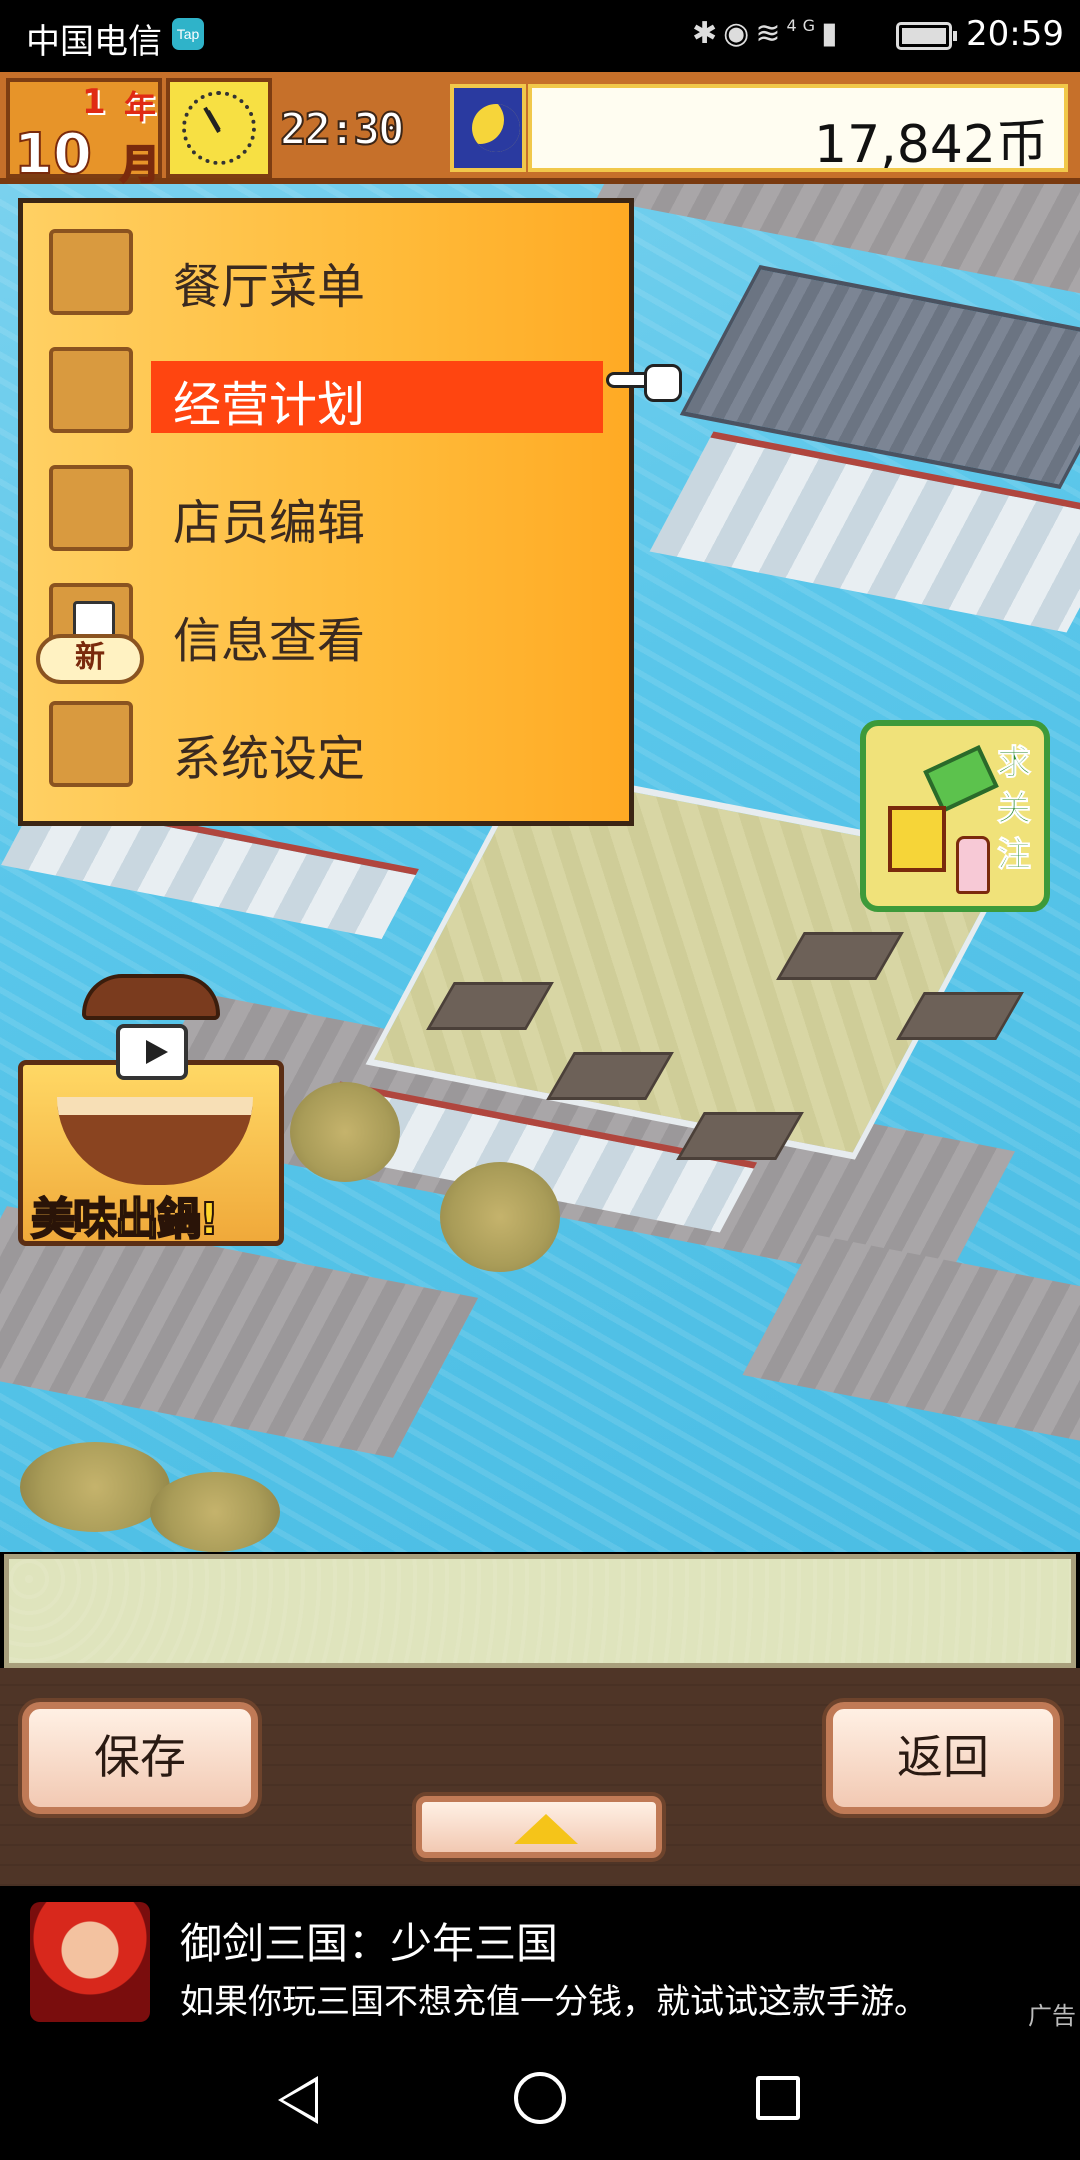  I want to click on status-clock: 20:59, so click(1015, 34).